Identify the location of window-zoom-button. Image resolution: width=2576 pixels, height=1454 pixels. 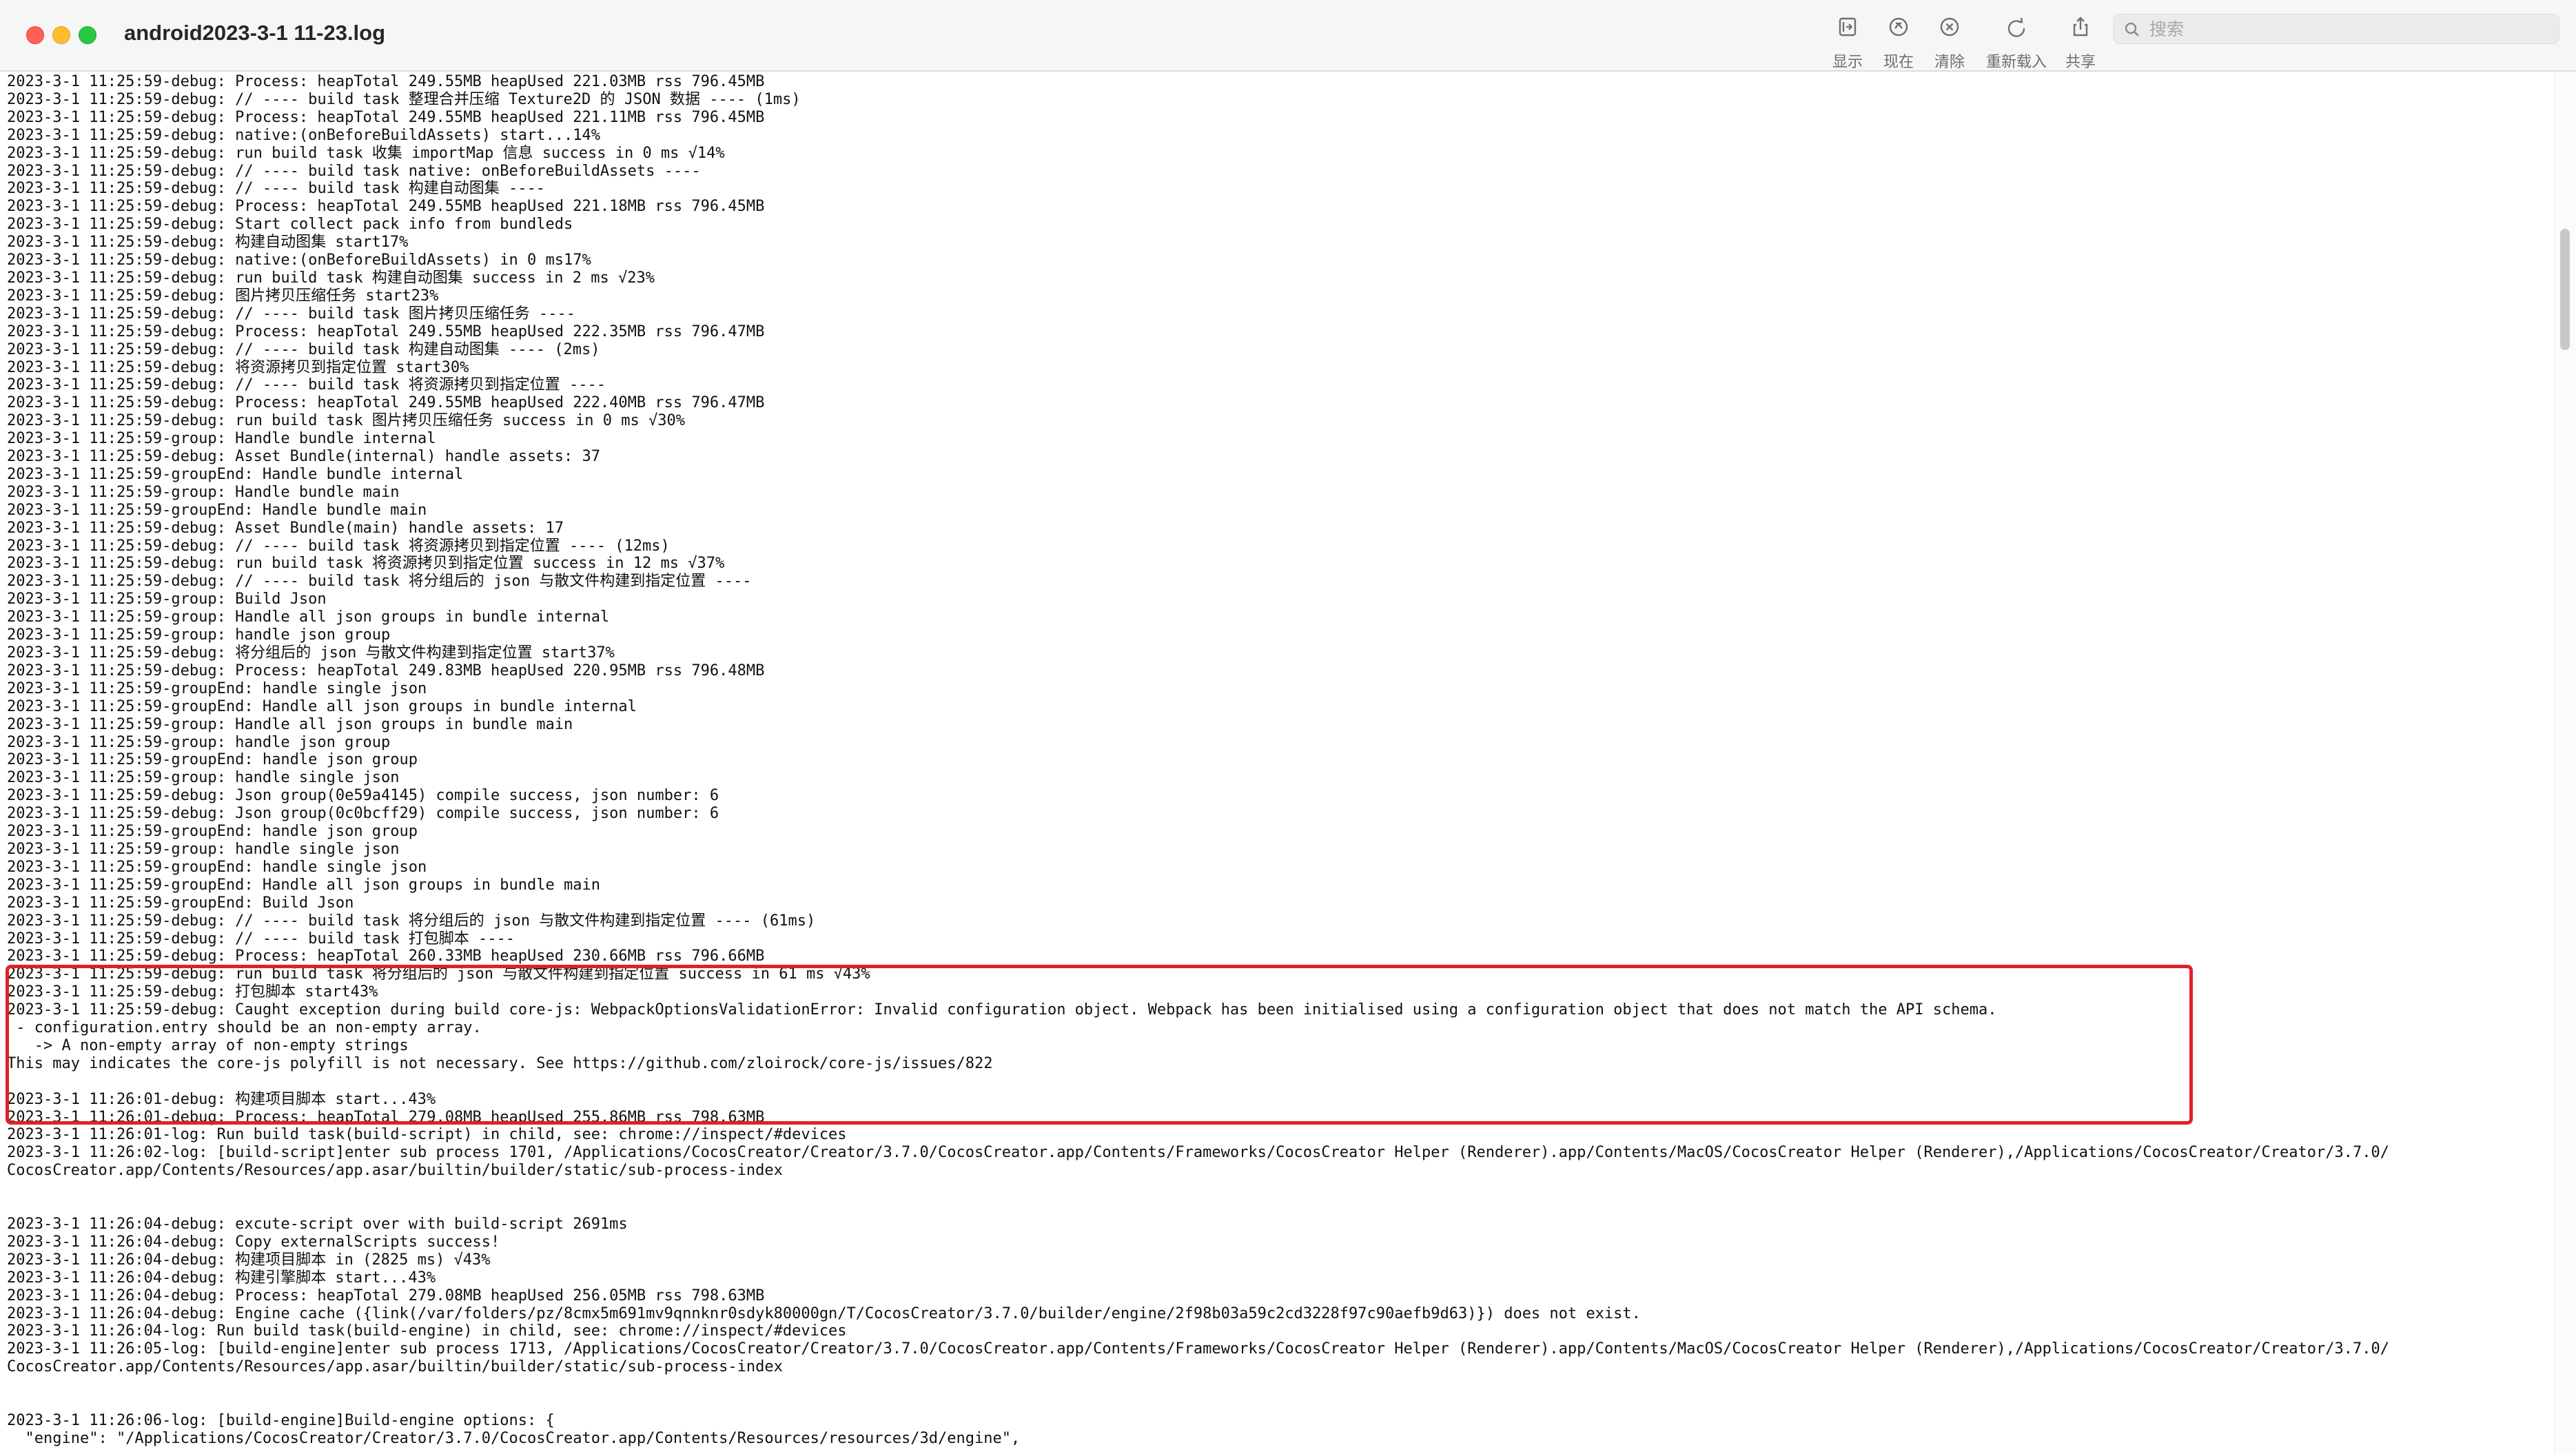
(87, 35).